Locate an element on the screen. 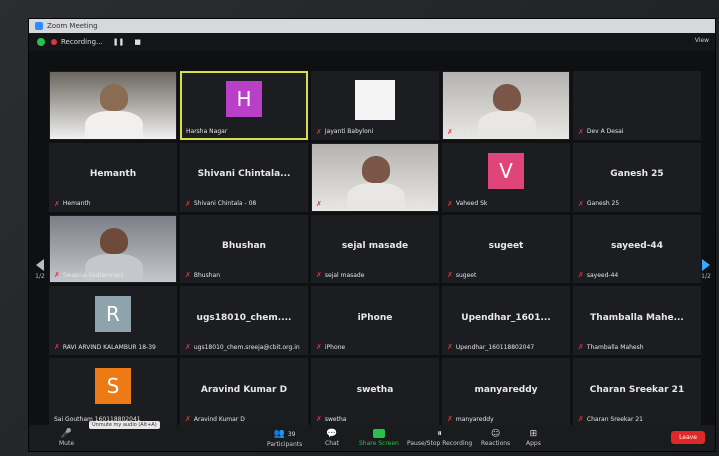  participant-tile: H Harsha Nagar is located at coordinates (244, 105).